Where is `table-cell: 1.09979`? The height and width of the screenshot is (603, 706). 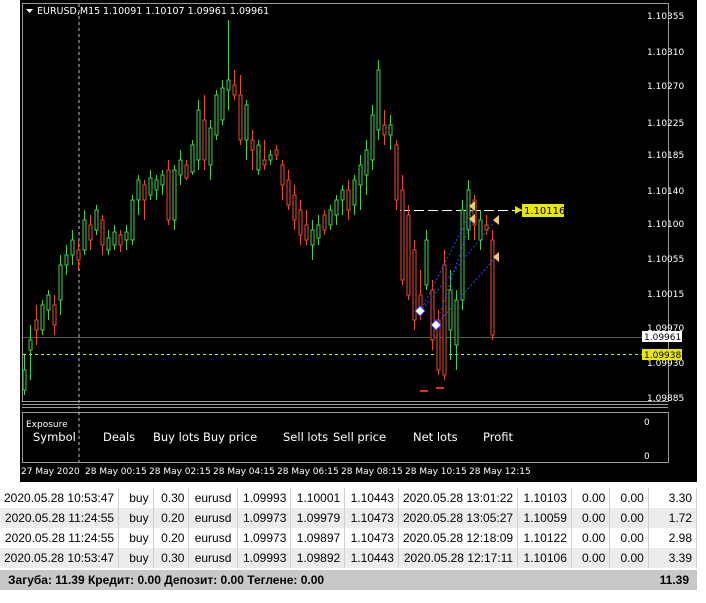
table-cell: 1.09979 is located at coordinates (318, 518).